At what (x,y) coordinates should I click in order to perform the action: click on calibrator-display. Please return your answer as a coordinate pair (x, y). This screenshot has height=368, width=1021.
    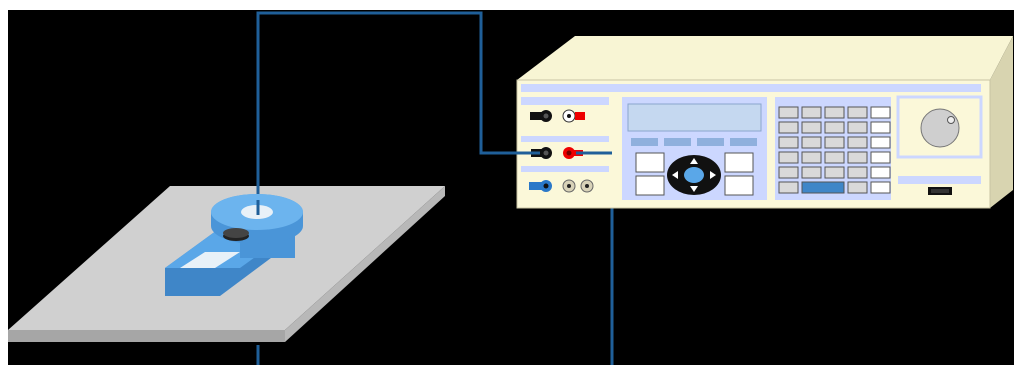
    Looking at the image, I should click on (694, 117).